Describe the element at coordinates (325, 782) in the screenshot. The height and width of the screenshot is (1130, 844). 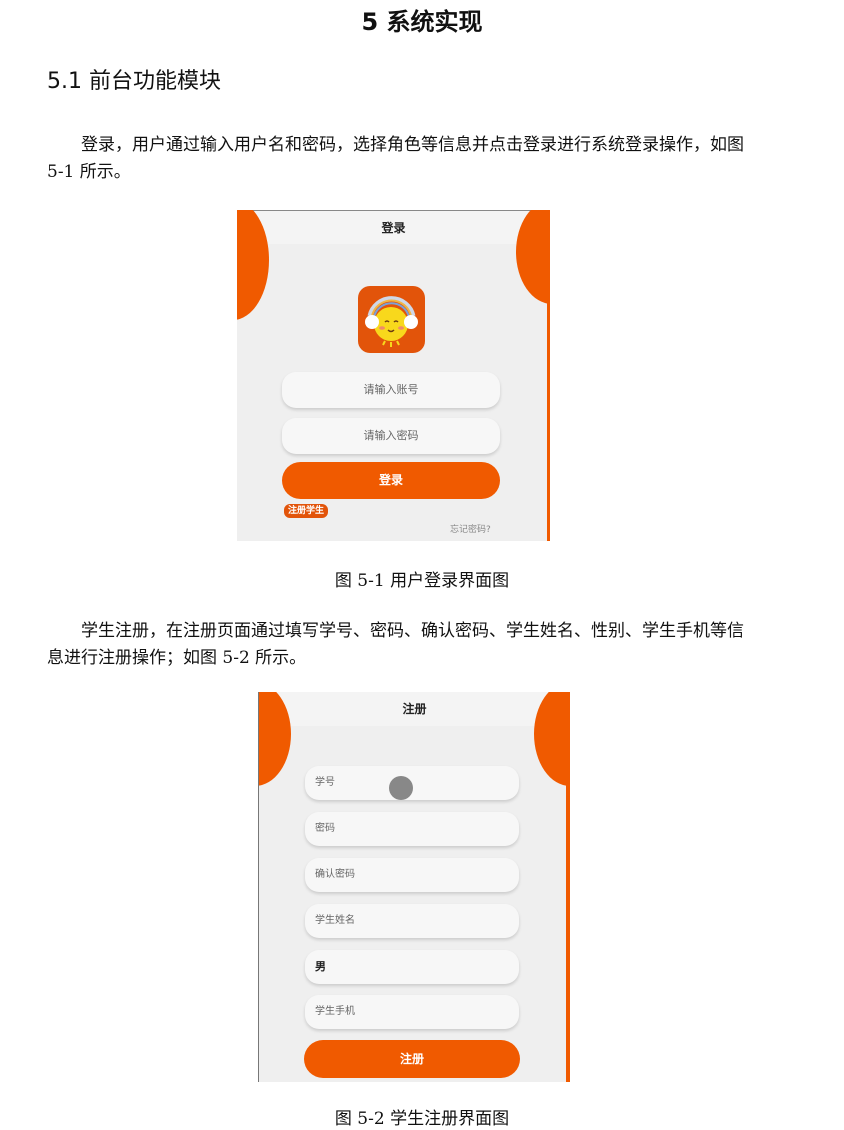
I see `student-id-label: 学号` at that location.